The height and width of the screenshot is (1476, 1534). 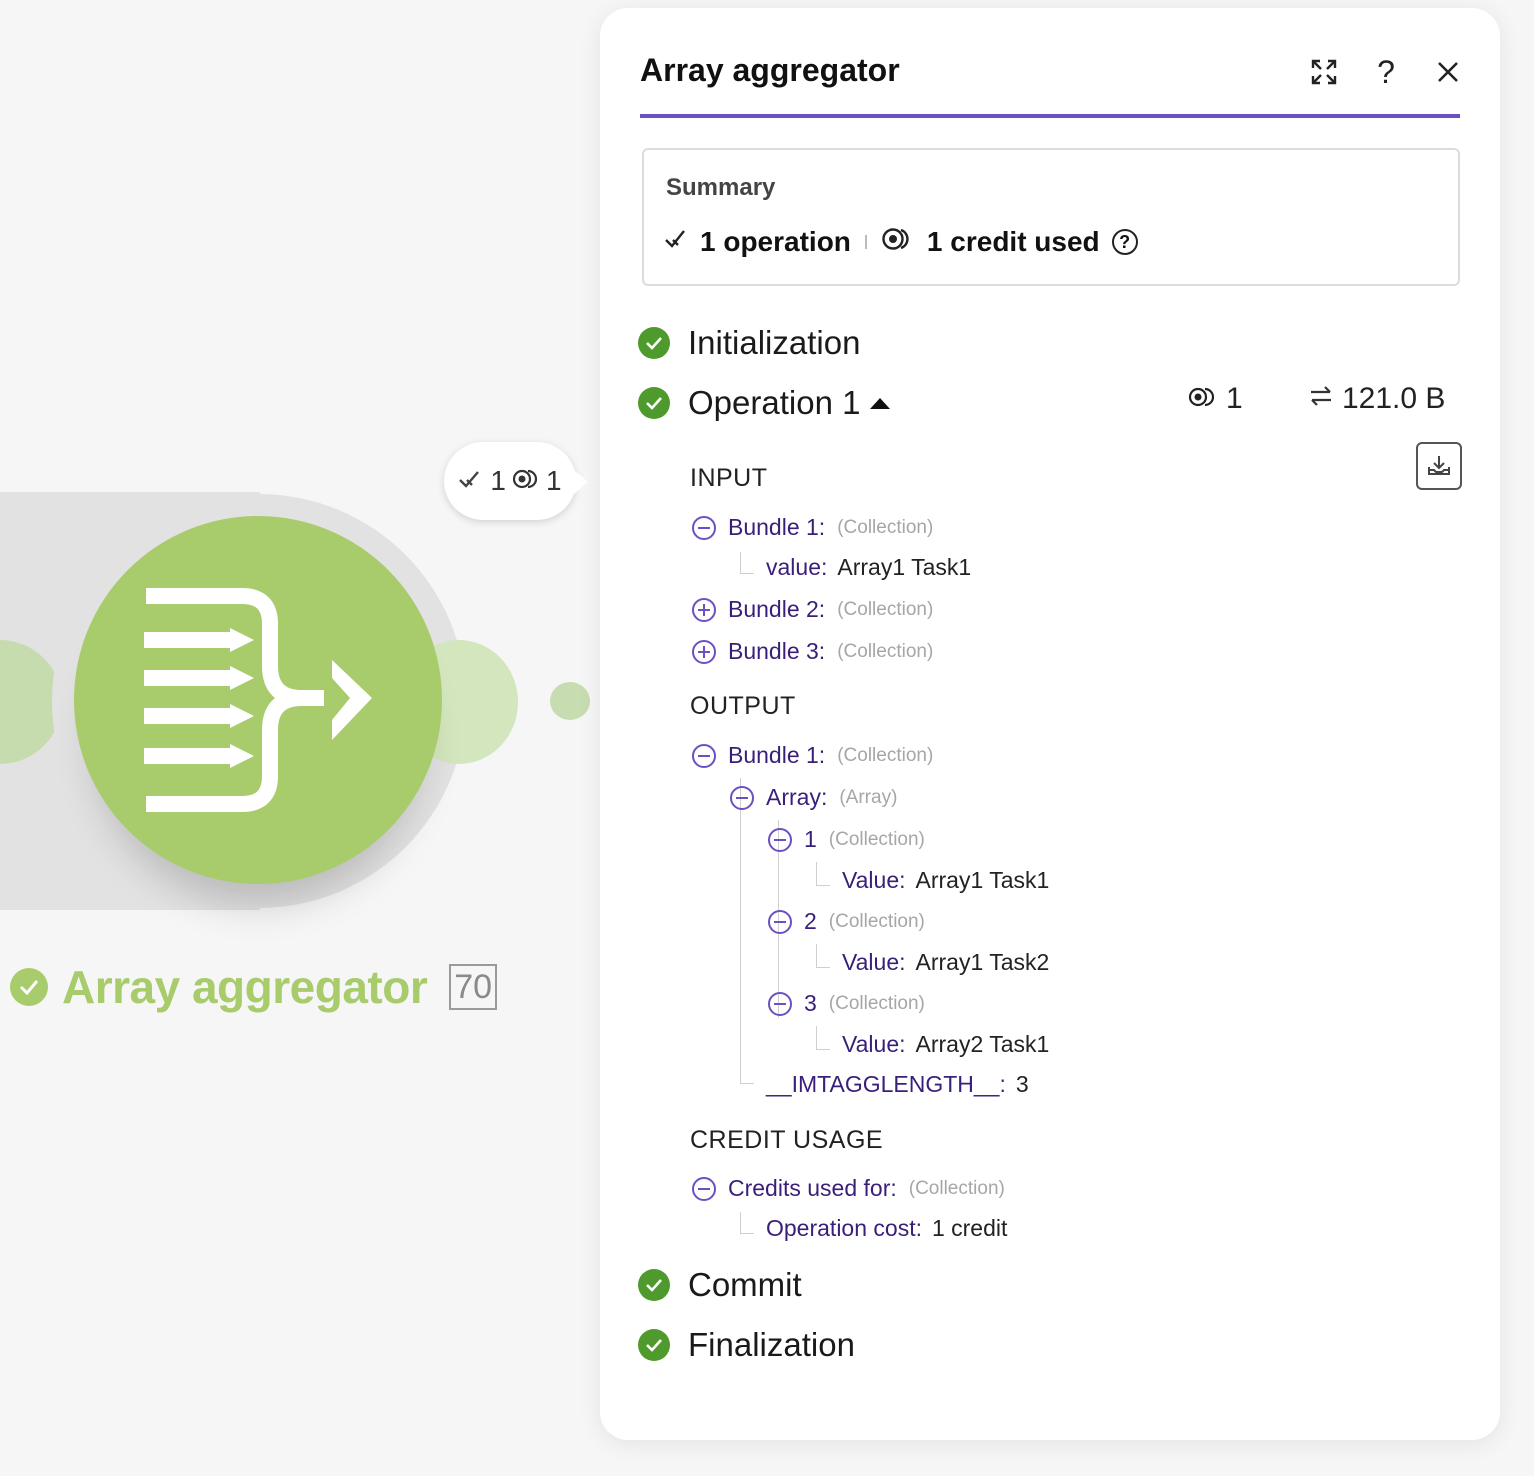 I want to click on output-array-item-1-value: Value: Array1 Task1, so click(x=945, y=880).